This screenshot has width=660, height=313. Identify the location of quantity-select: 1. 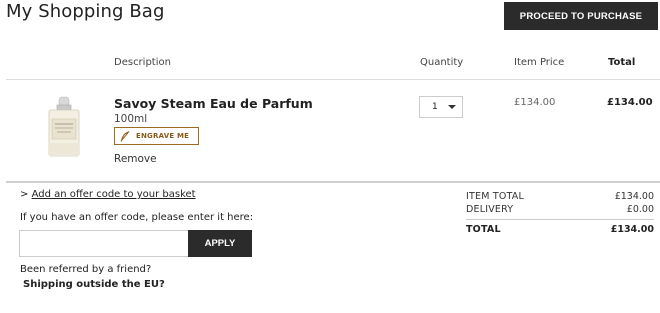
(441, 107).